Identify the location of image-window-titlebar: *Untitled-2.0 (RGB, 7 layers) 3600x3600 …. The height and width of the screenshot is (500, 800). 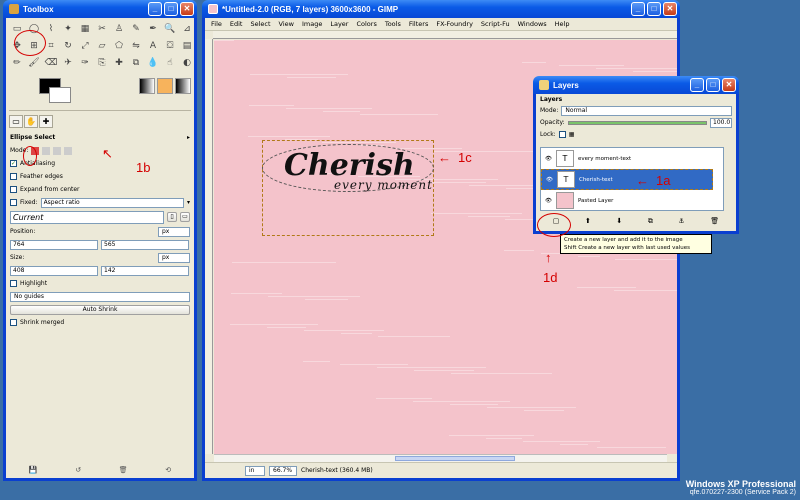
(441, 9).